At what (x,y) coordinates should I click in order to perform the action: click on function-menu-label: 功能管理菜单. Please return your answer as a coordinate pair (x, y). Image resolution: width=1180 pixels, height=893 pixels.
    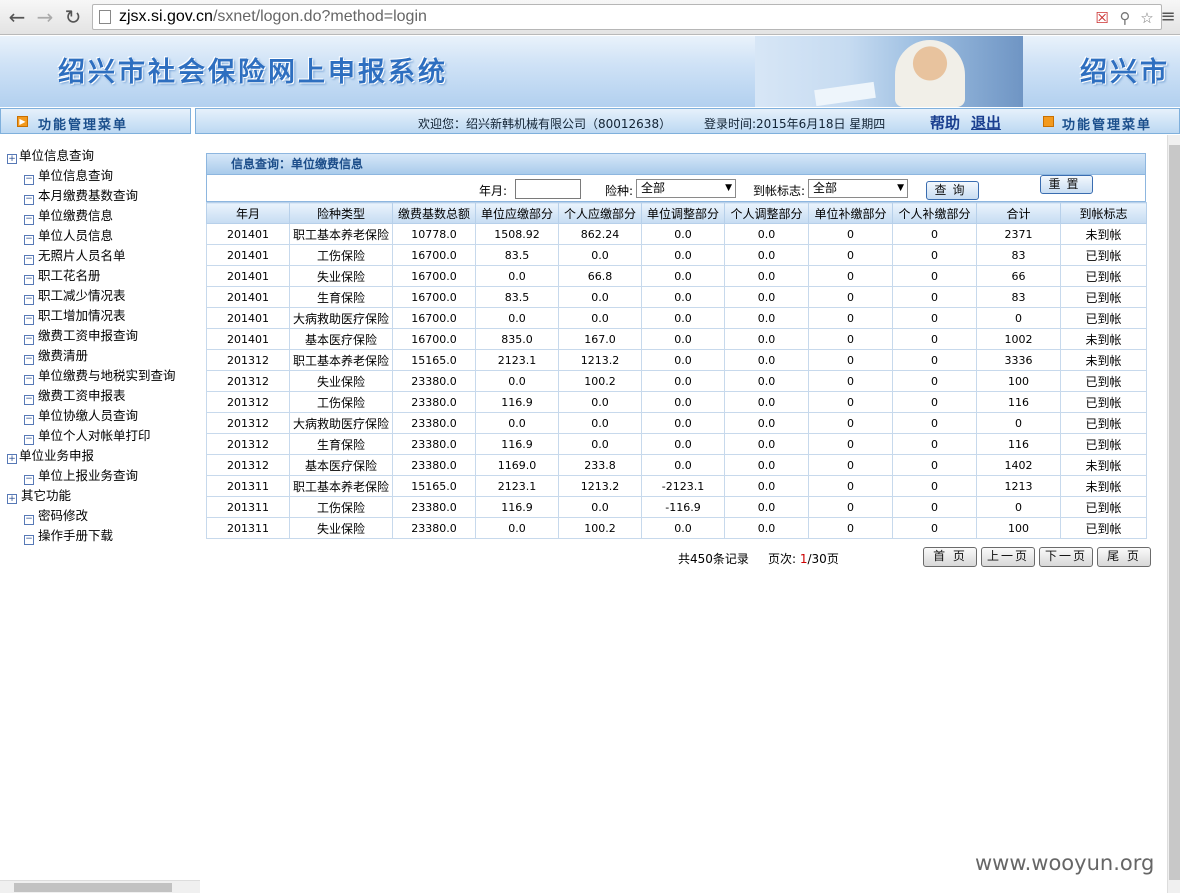
    Looking at the image, I should click on (83, 125).